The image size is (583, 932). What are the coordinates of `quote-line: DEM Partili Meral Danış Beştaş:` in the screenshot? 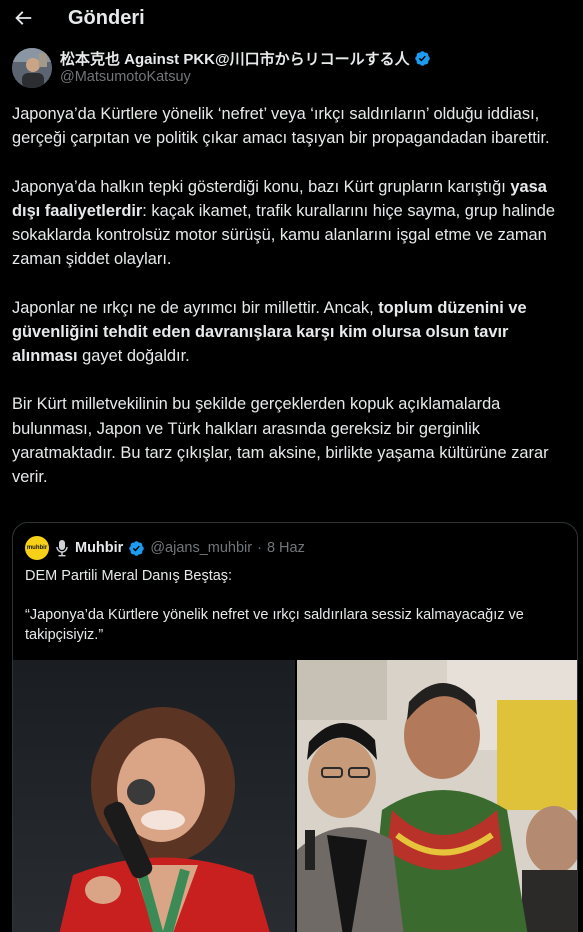 It's located at (129, 576).